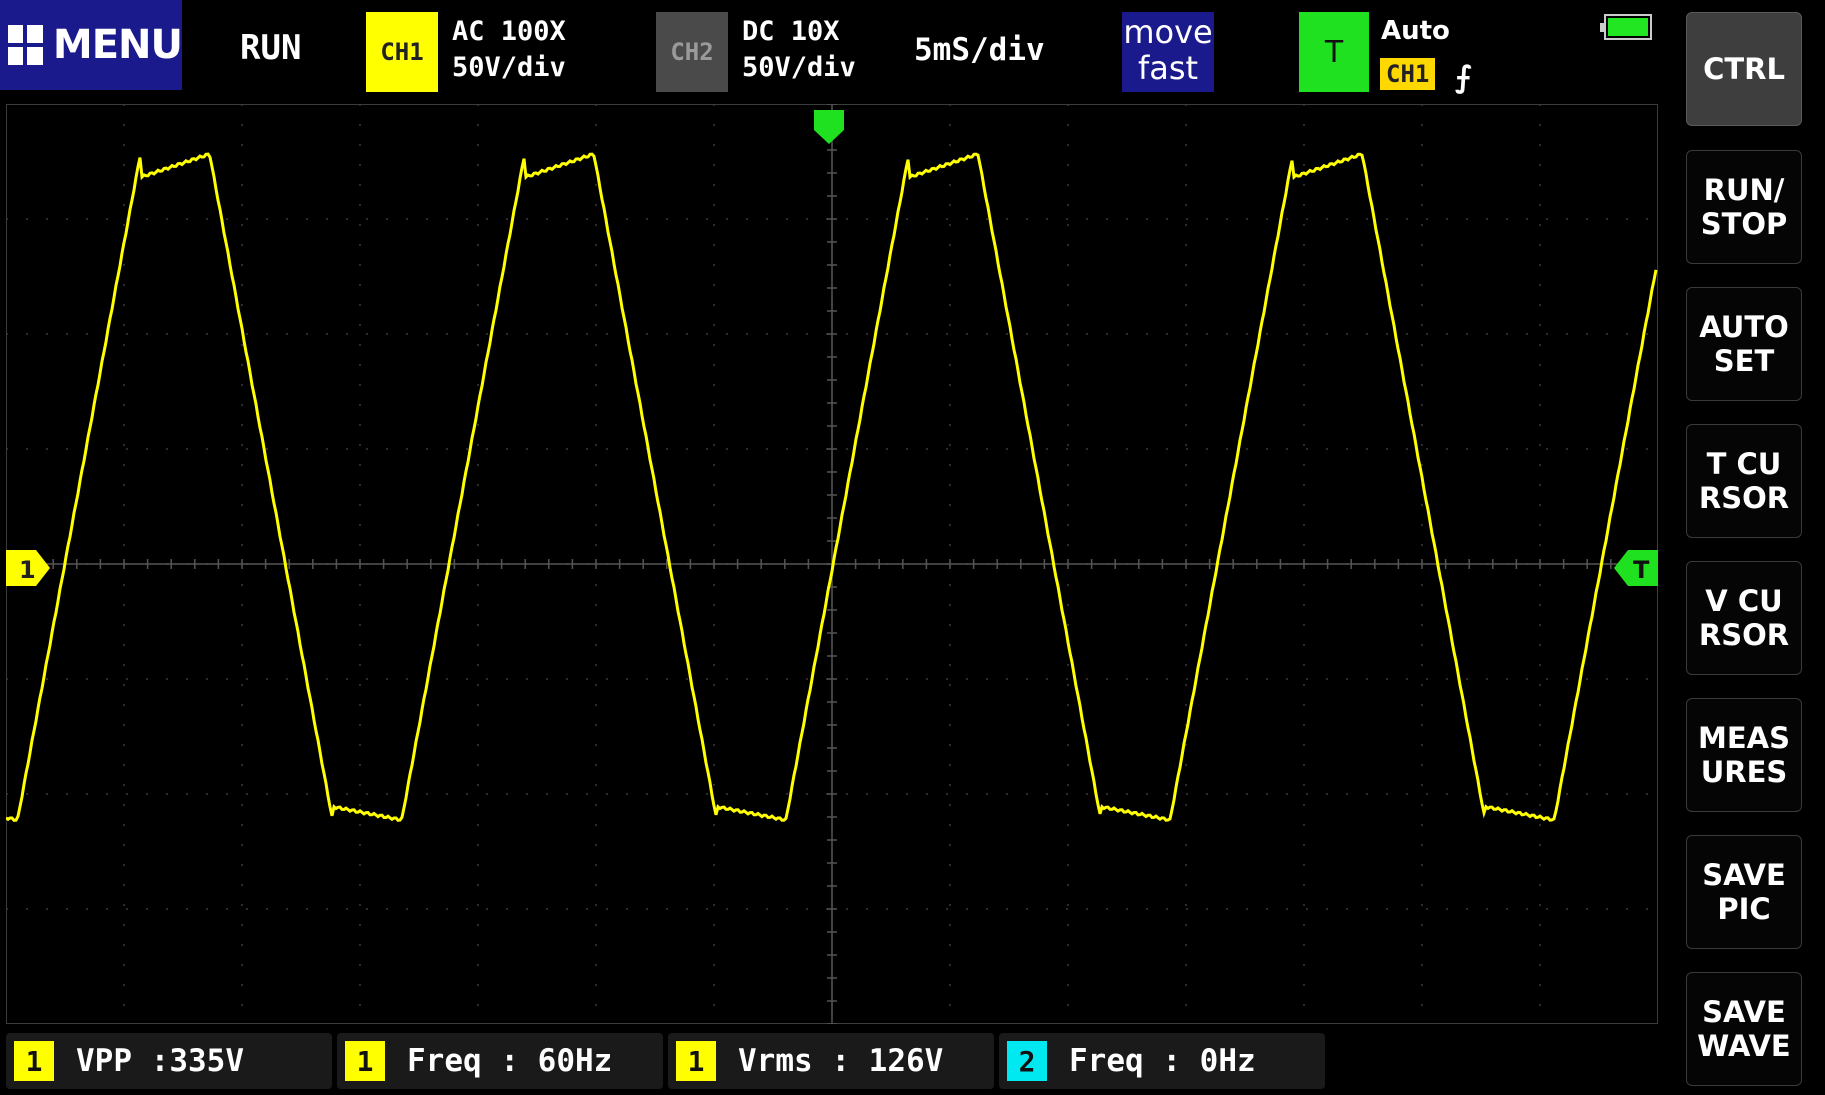 Image resolution: width=1825 pixels, height=1095 pixels. Describe the element at coordinates (1641, 570) in the screenshot. I see `trigger-marker-label: T` at that location.